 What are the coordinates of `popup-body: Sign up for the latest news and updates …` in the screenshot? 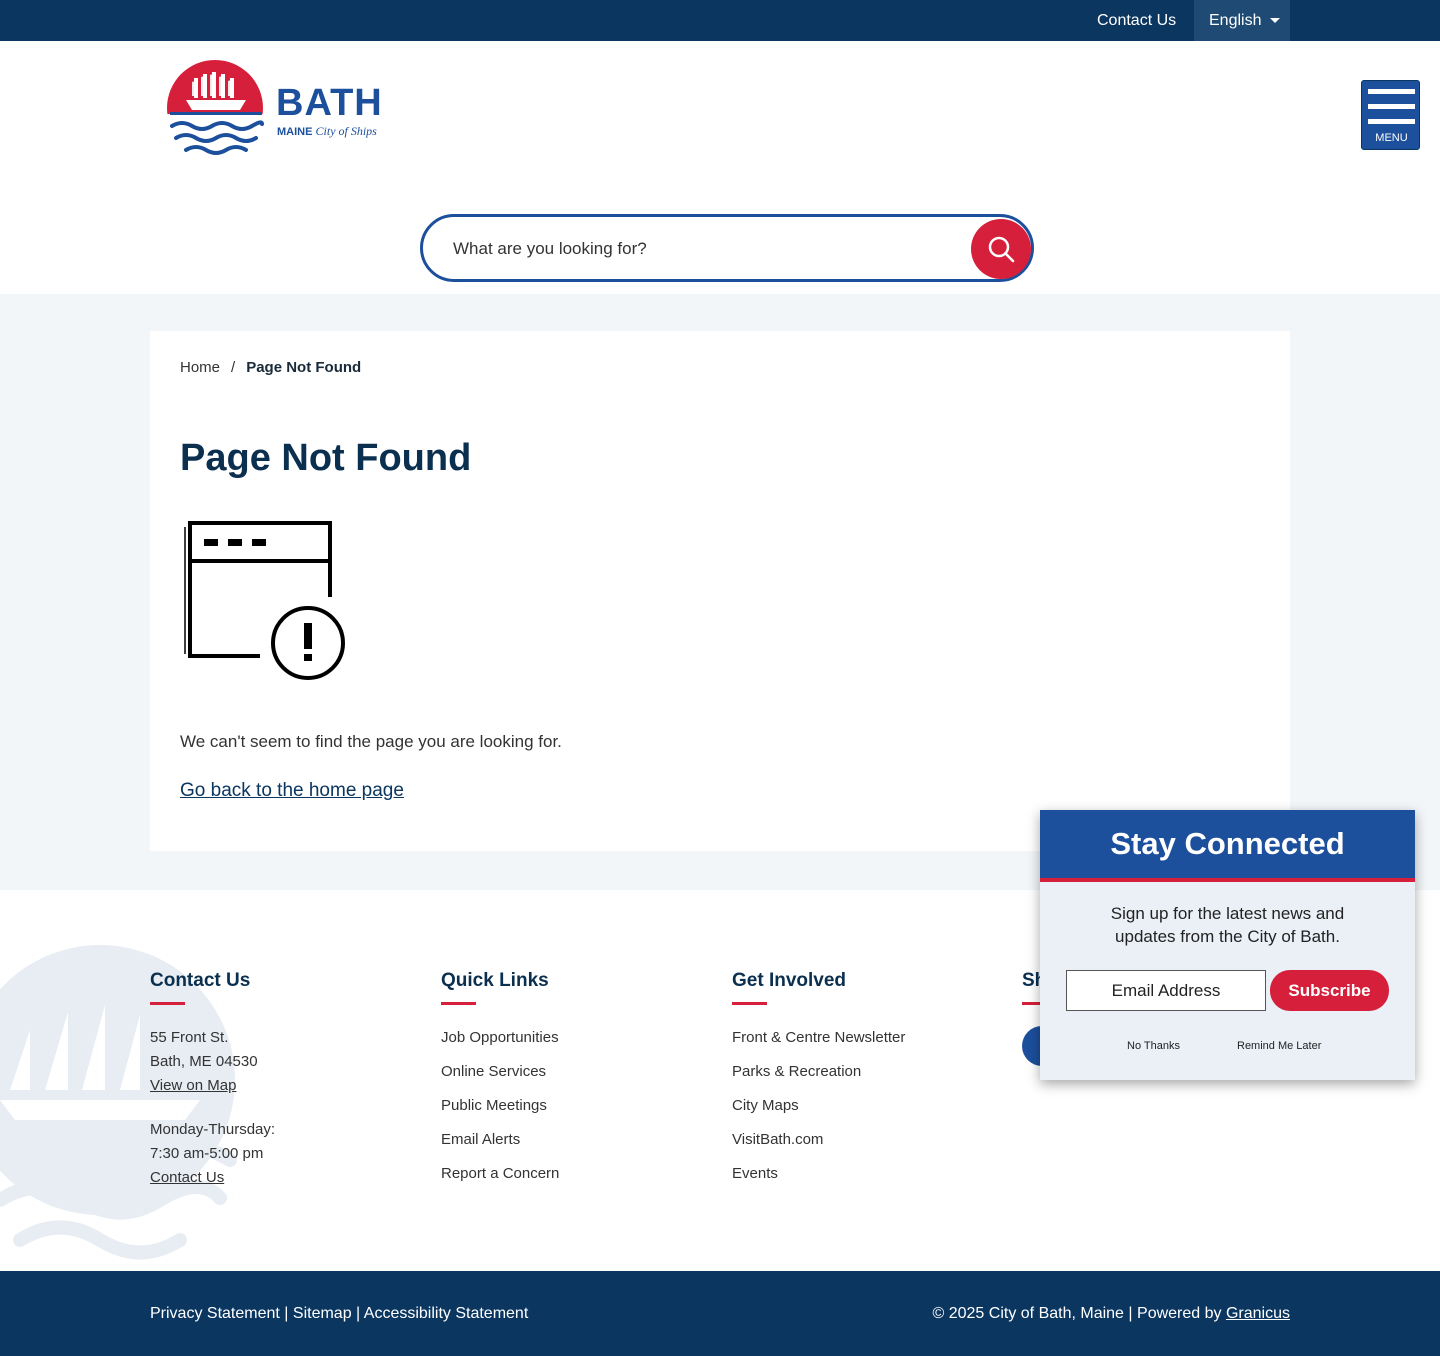 It's located at (1227, 925).